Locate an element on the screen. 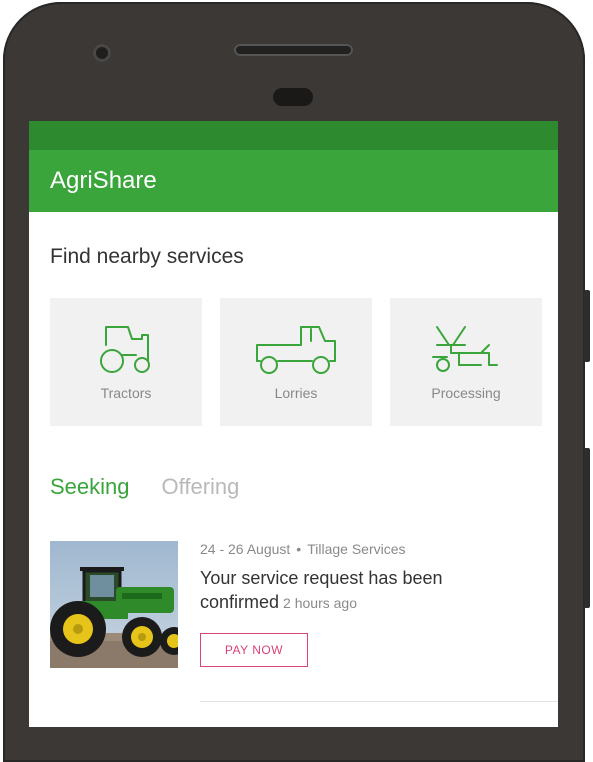 Image resolution: width=593 pixels, height=762 pixels. service-card-processing: Processing is located at coordinates (466, 362).